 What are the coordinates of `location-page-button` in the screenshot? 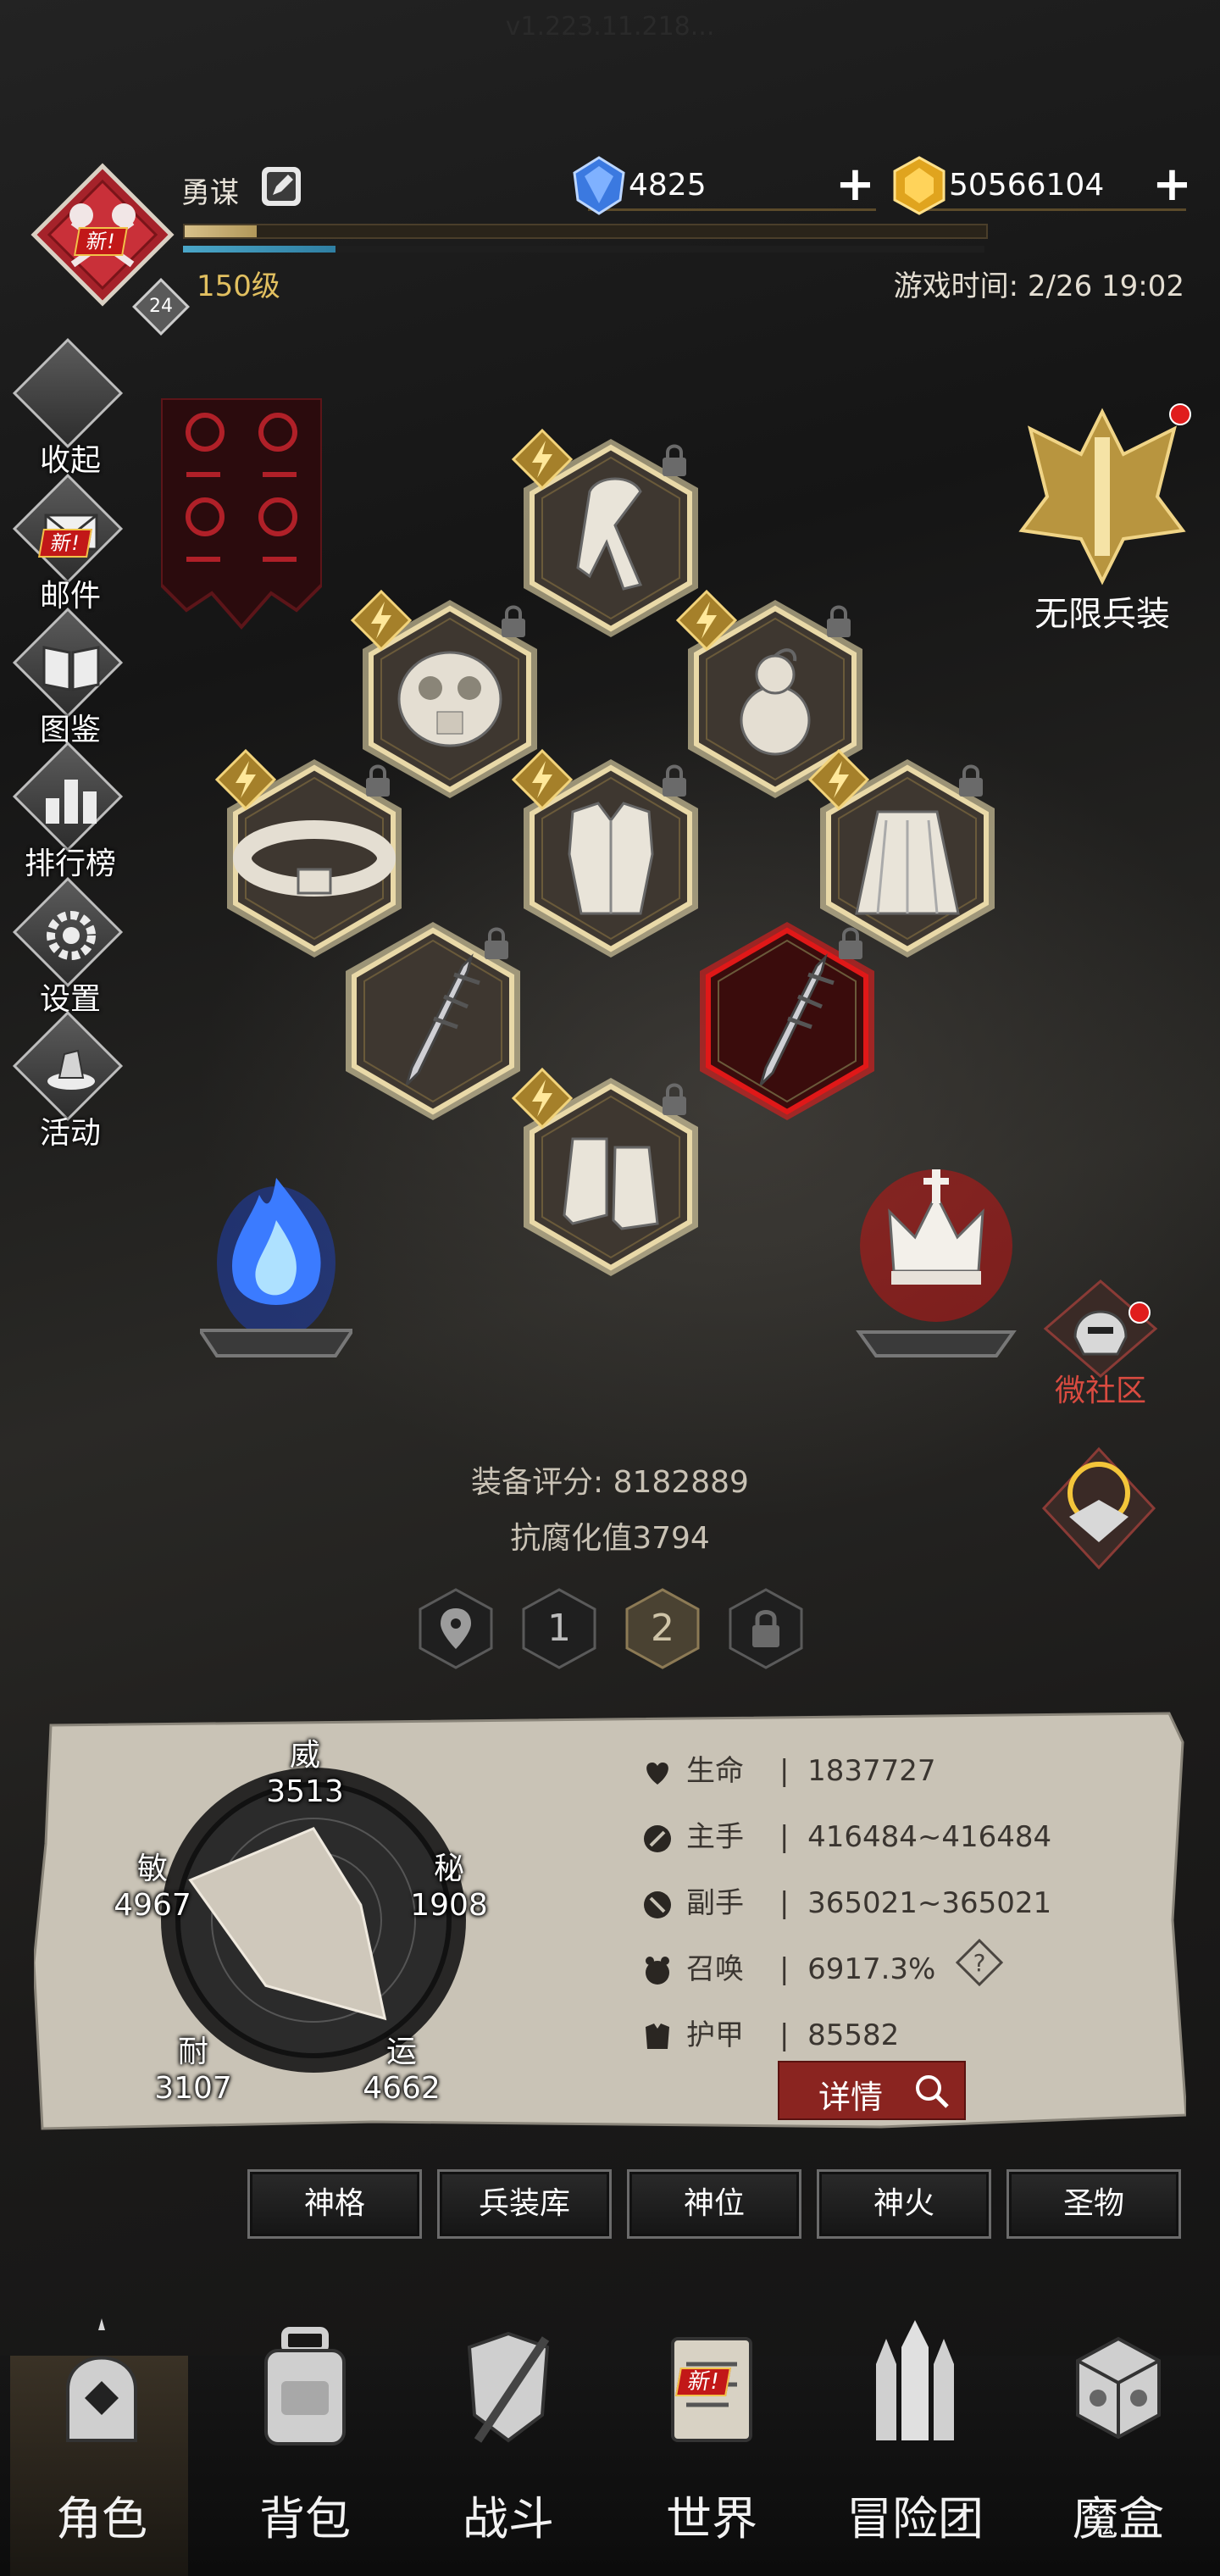 It's located at (455, 1630).